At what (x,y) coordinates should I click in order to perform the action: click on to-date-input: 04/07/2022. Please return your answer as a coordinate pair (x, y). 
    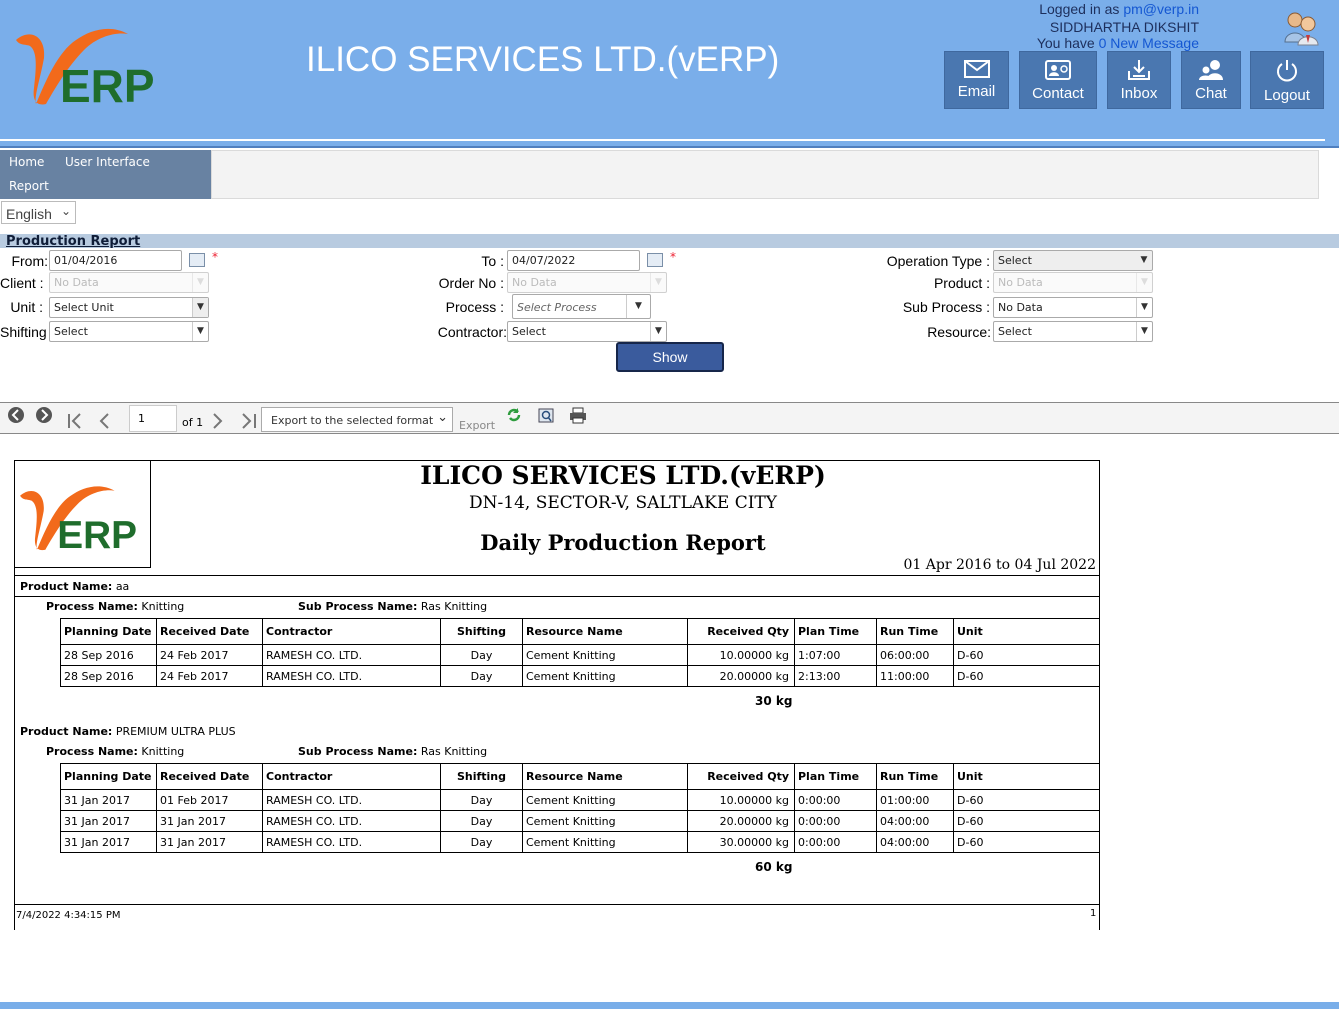
    Looking at the image, I should click on (573, 260).